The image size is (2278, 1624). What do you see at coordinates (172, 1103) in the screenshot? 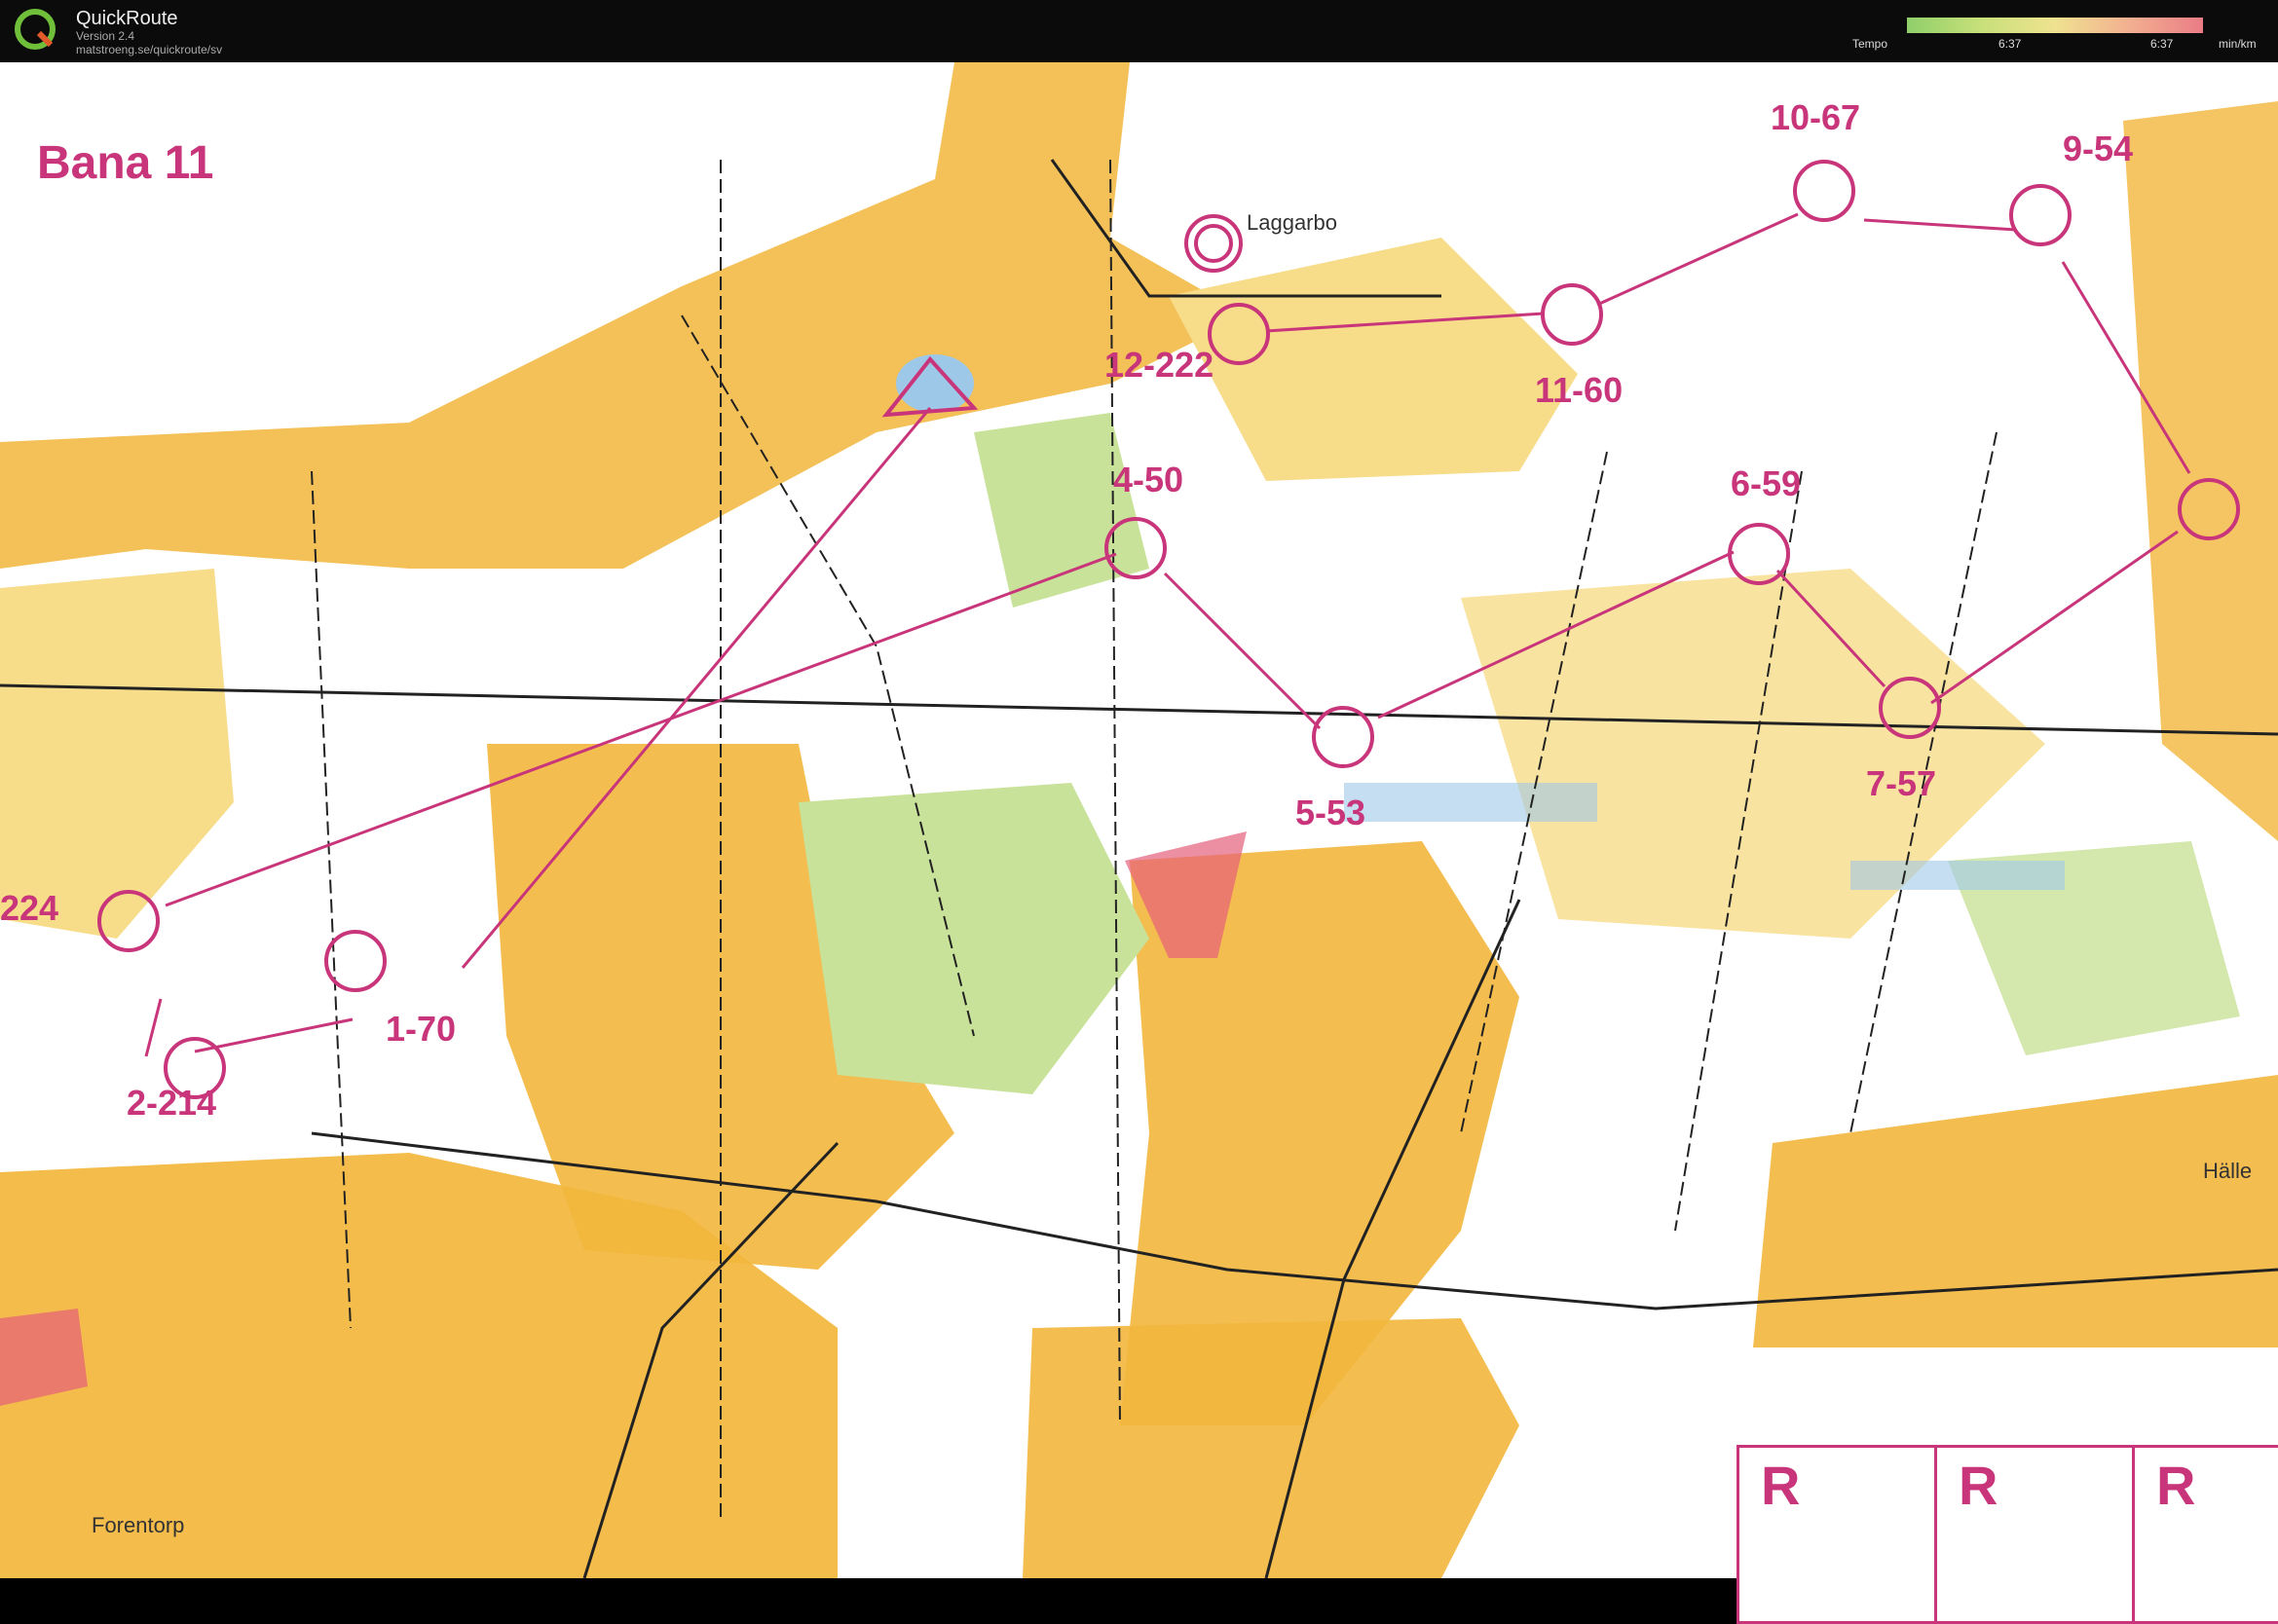
I see `control-label-2-214: 2-214` at bounding box center [172, 1103].